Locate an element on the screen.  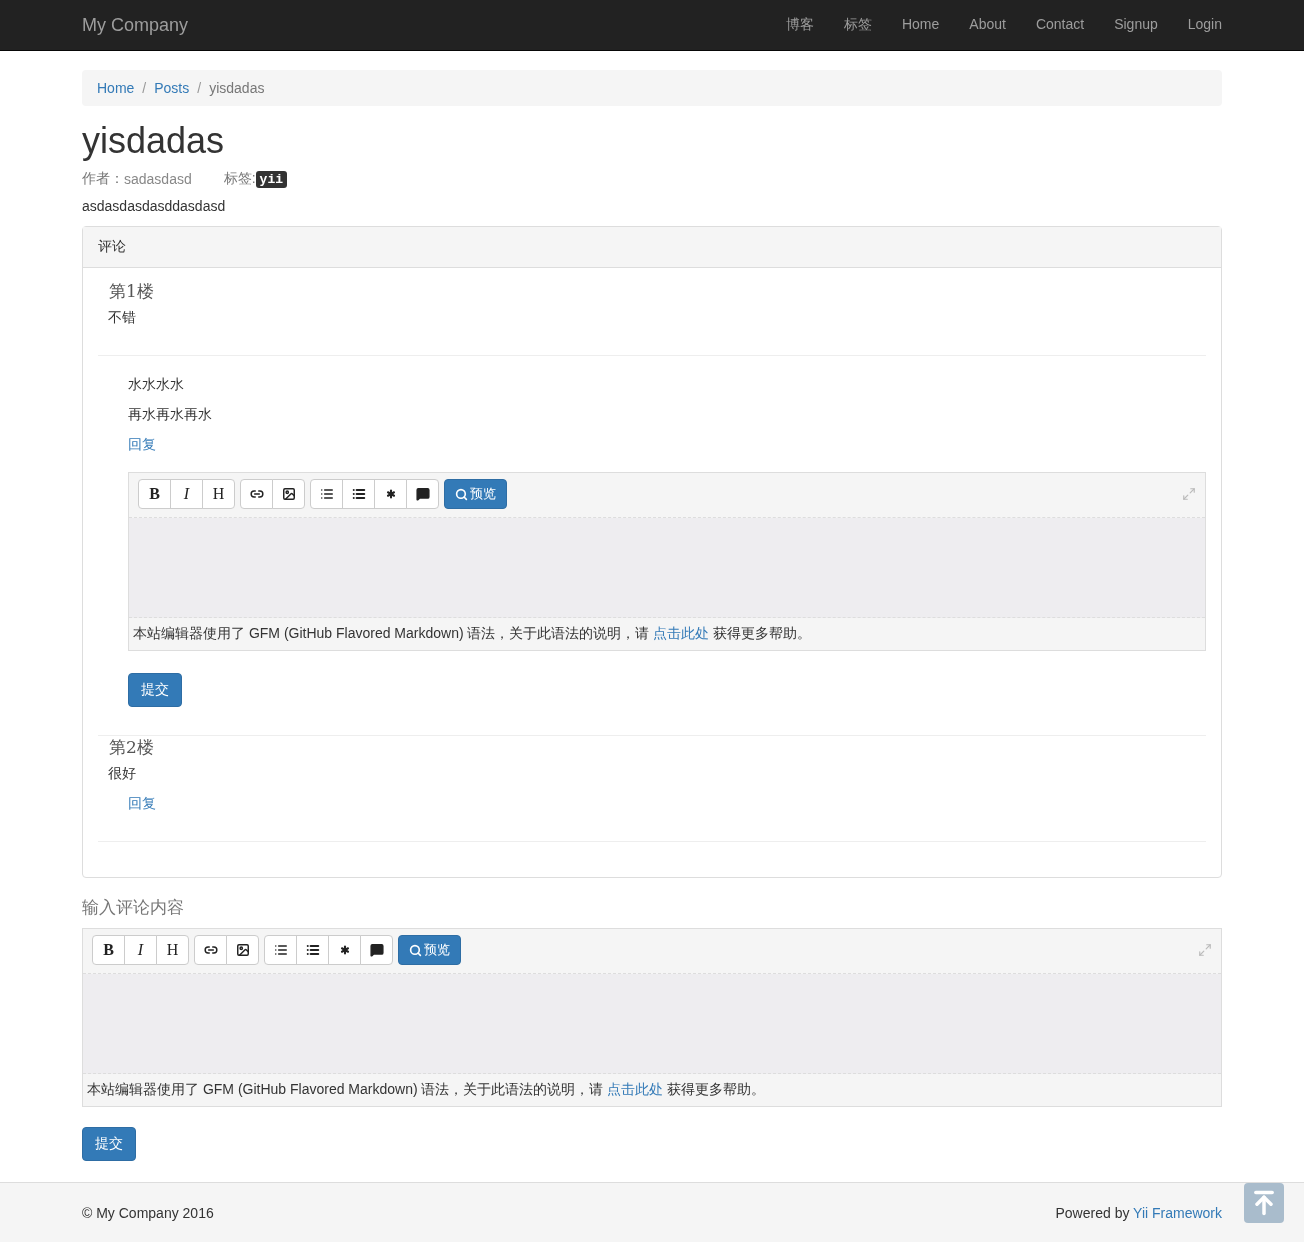
author-label: 作者： is located at coordinates (103, 179).